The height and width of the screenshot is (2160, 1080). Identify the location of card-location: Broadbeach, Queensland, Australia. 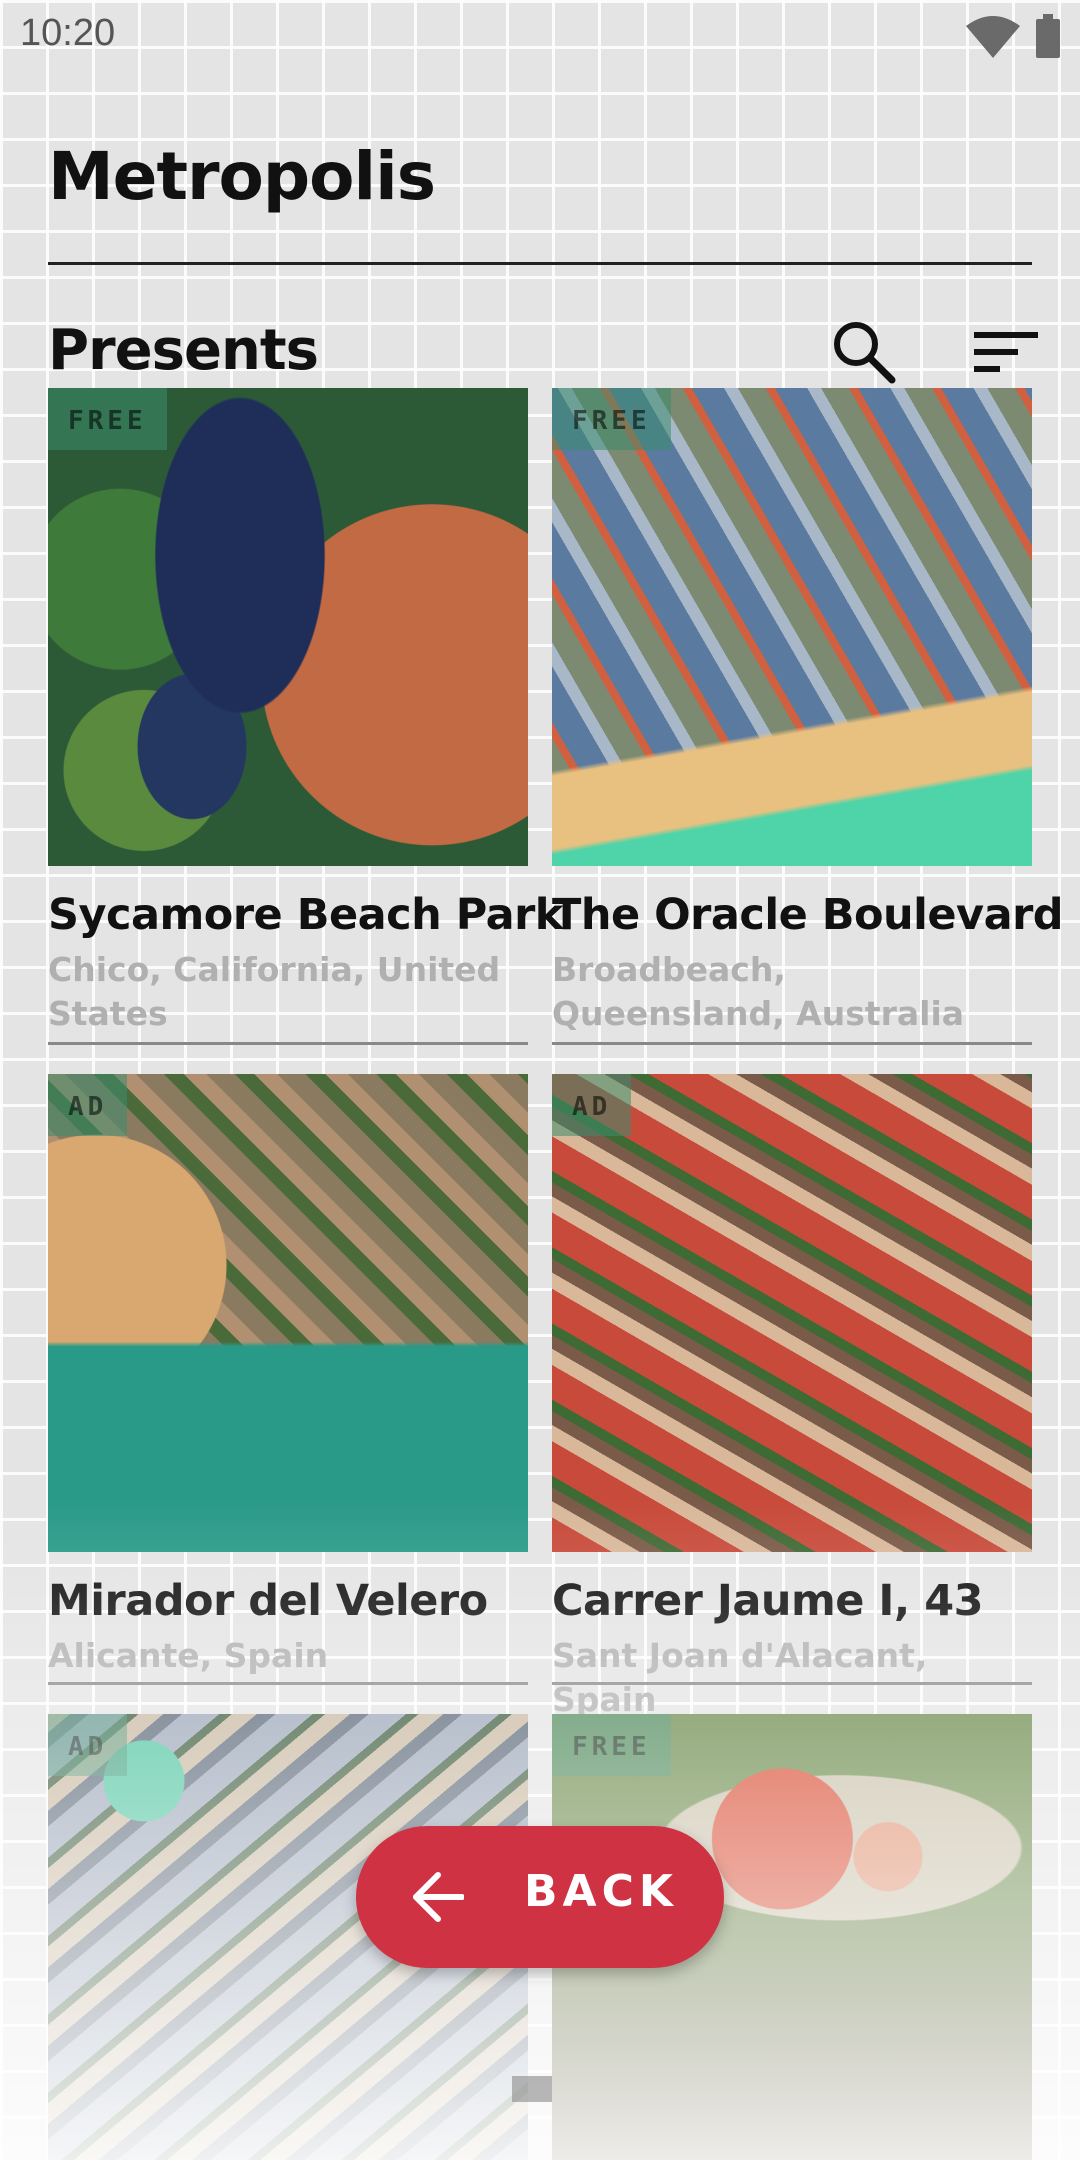
(758, 991).